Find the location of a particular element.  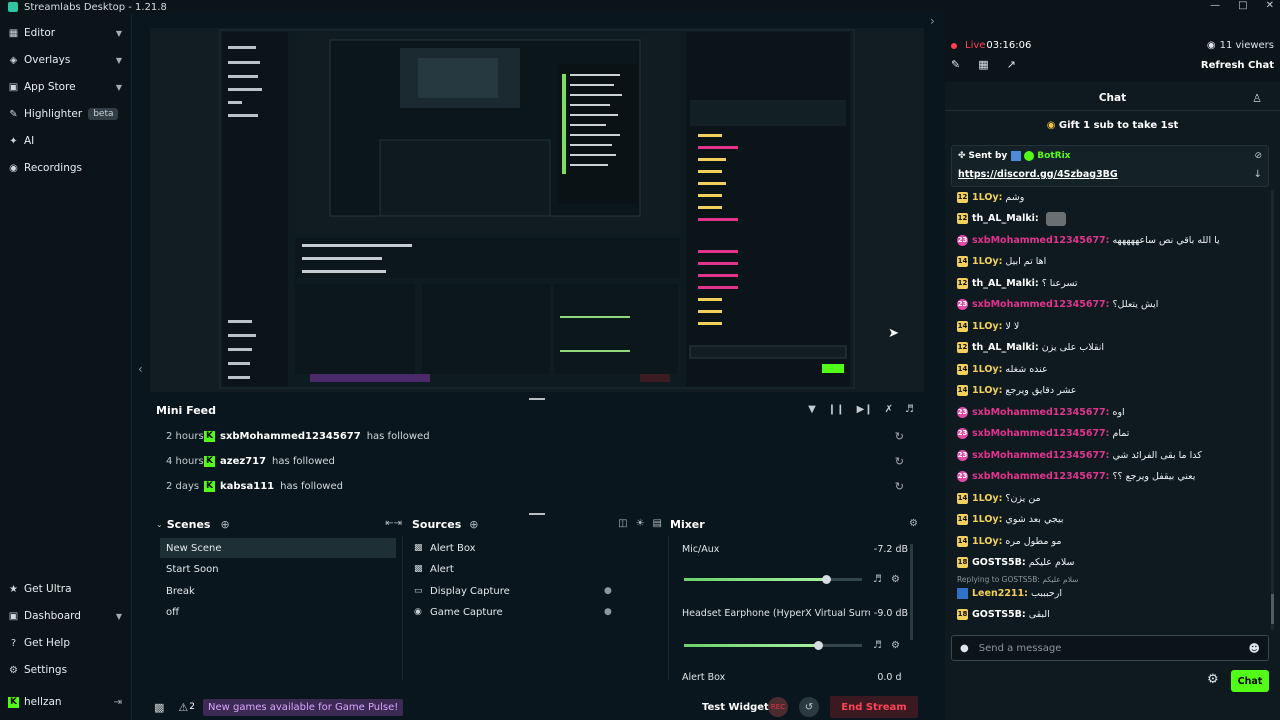

pause-icon: ❙❙ is located at coordinates (836, 409).